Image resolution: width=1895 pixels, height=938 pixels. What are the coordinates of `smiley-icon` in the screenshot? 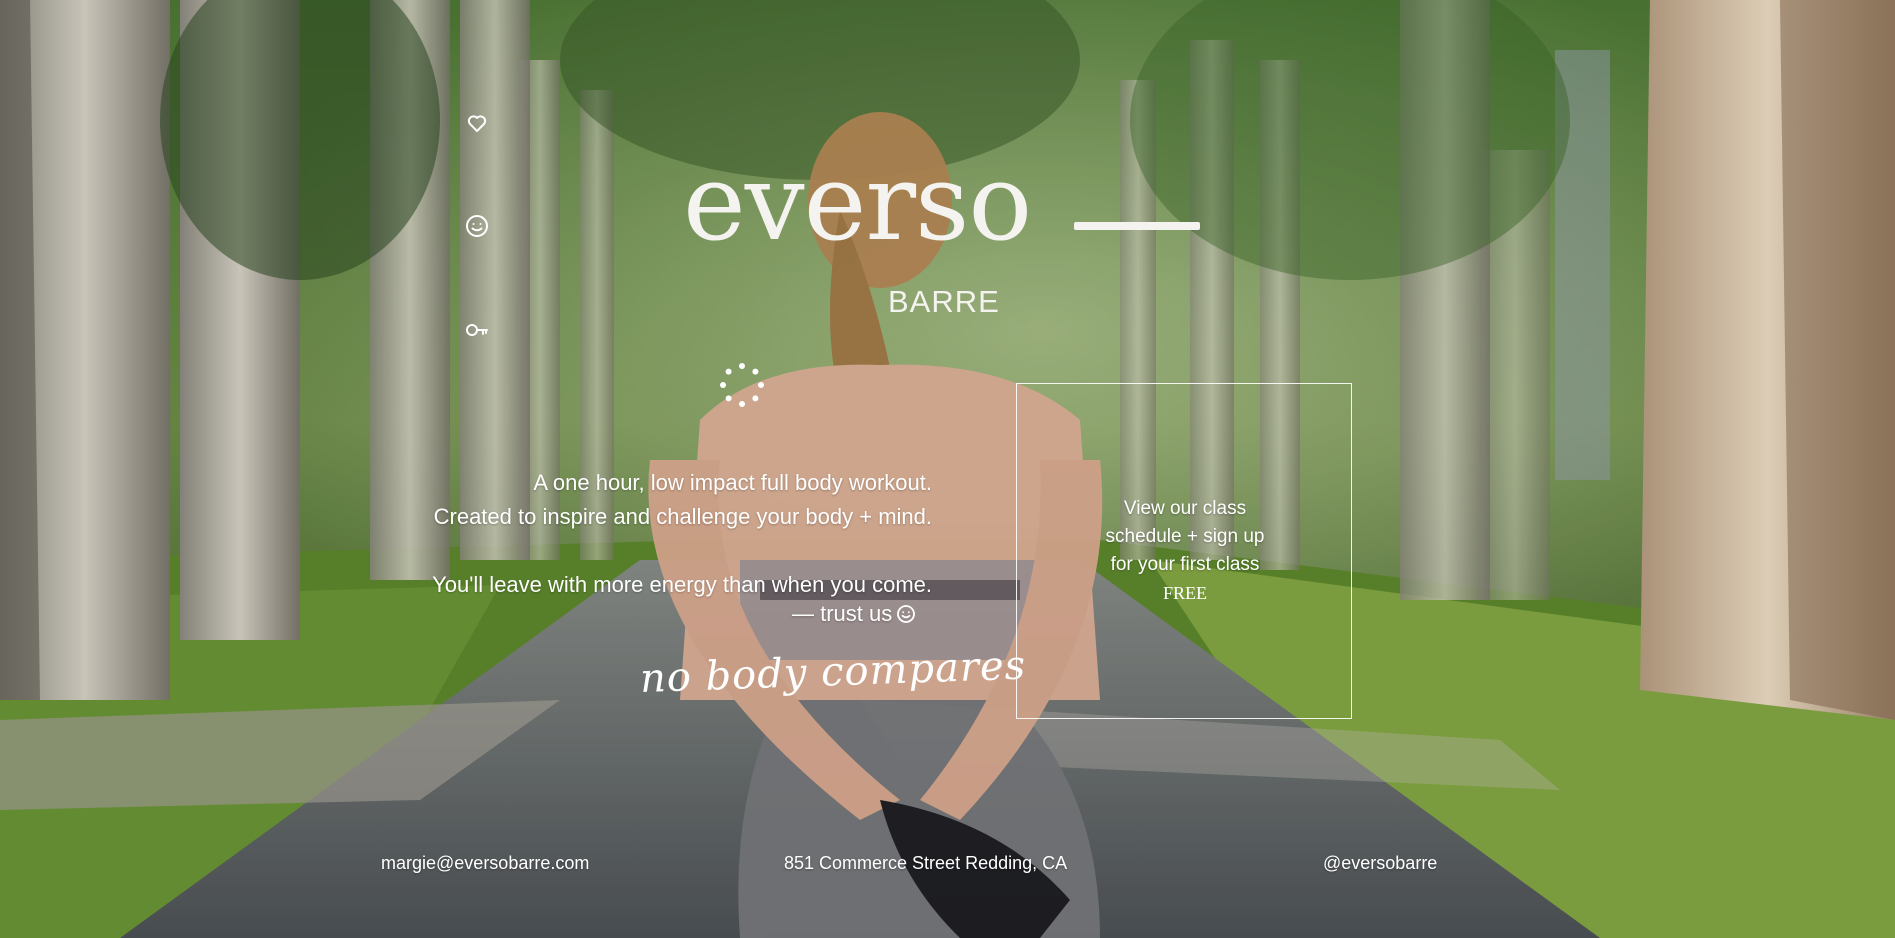 It's located at (477, 226).